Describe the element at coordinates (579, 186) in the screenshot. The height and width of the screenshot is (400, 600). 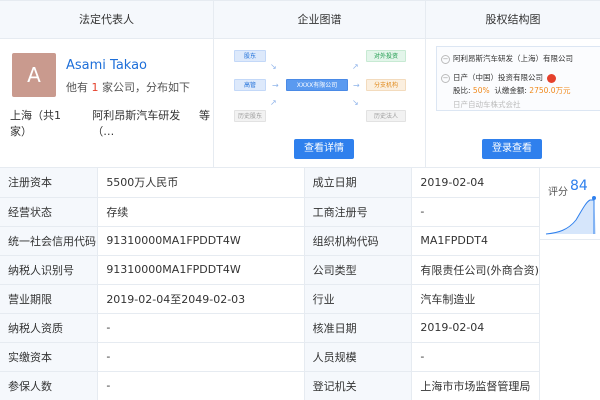
I see `score-value: 84` at that location.